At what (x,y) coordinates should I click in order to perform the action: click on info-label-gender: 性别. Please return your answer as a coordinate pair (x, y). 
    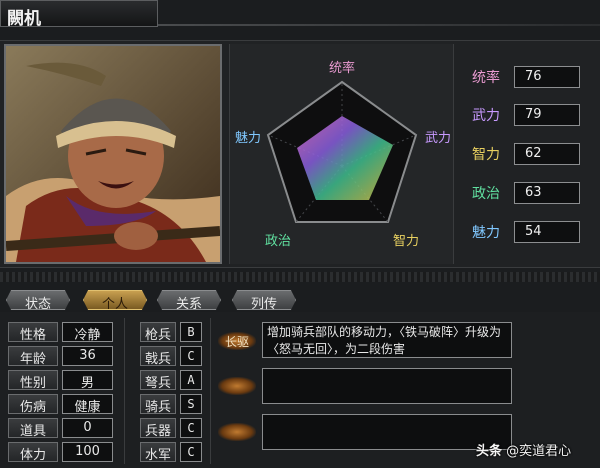
    Looking at the image, I should click on (33, 380).